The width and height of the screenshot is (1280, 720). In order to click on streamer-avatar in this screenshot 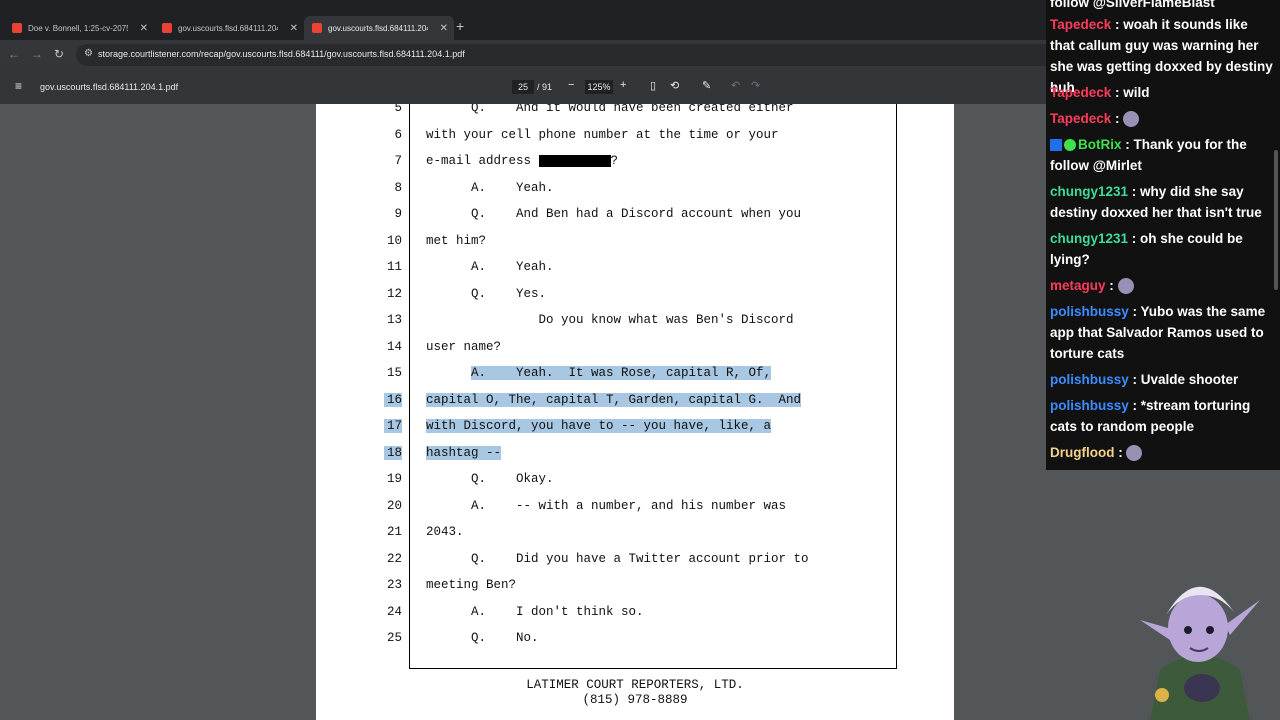, I will do `click(1200, 653)`.